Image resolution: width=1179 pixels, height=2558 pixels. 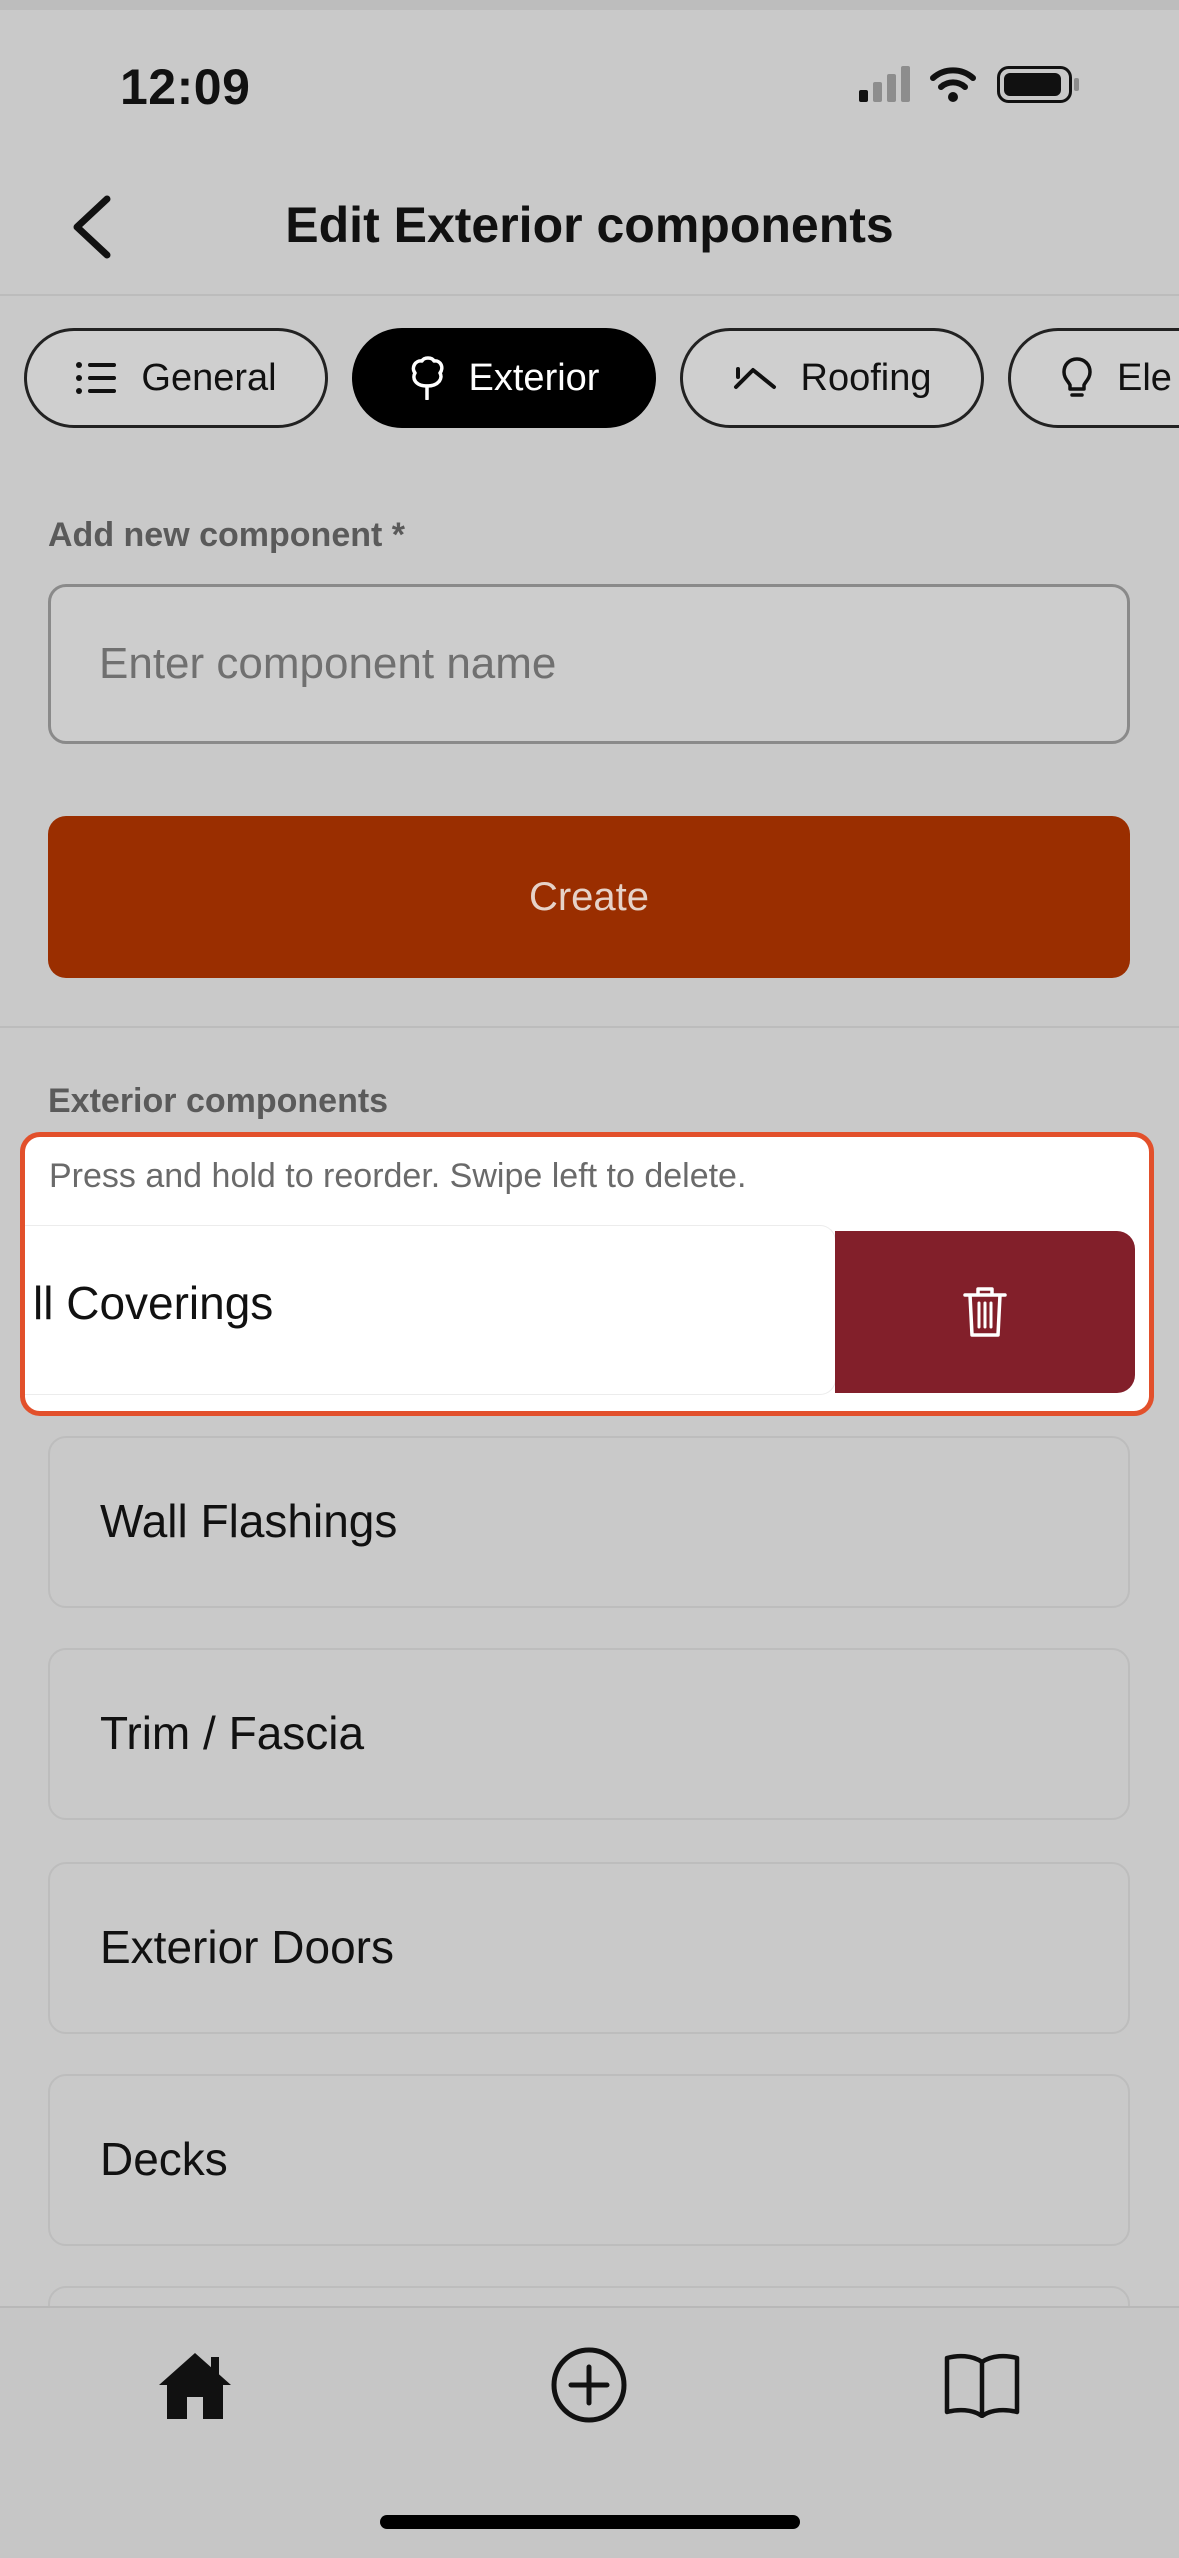 I want to click on top-strip, so click(x=589, y=5).